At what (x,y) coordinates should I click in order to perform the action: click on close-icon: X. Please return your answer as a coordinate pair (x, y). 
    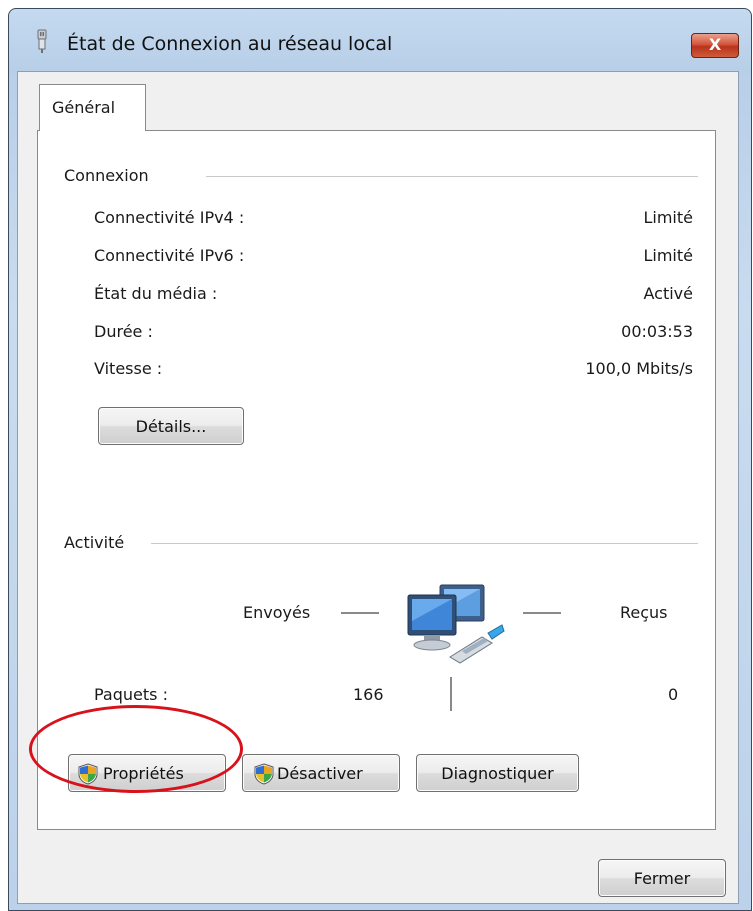
    Looking at the image, I should click on (715, 44).